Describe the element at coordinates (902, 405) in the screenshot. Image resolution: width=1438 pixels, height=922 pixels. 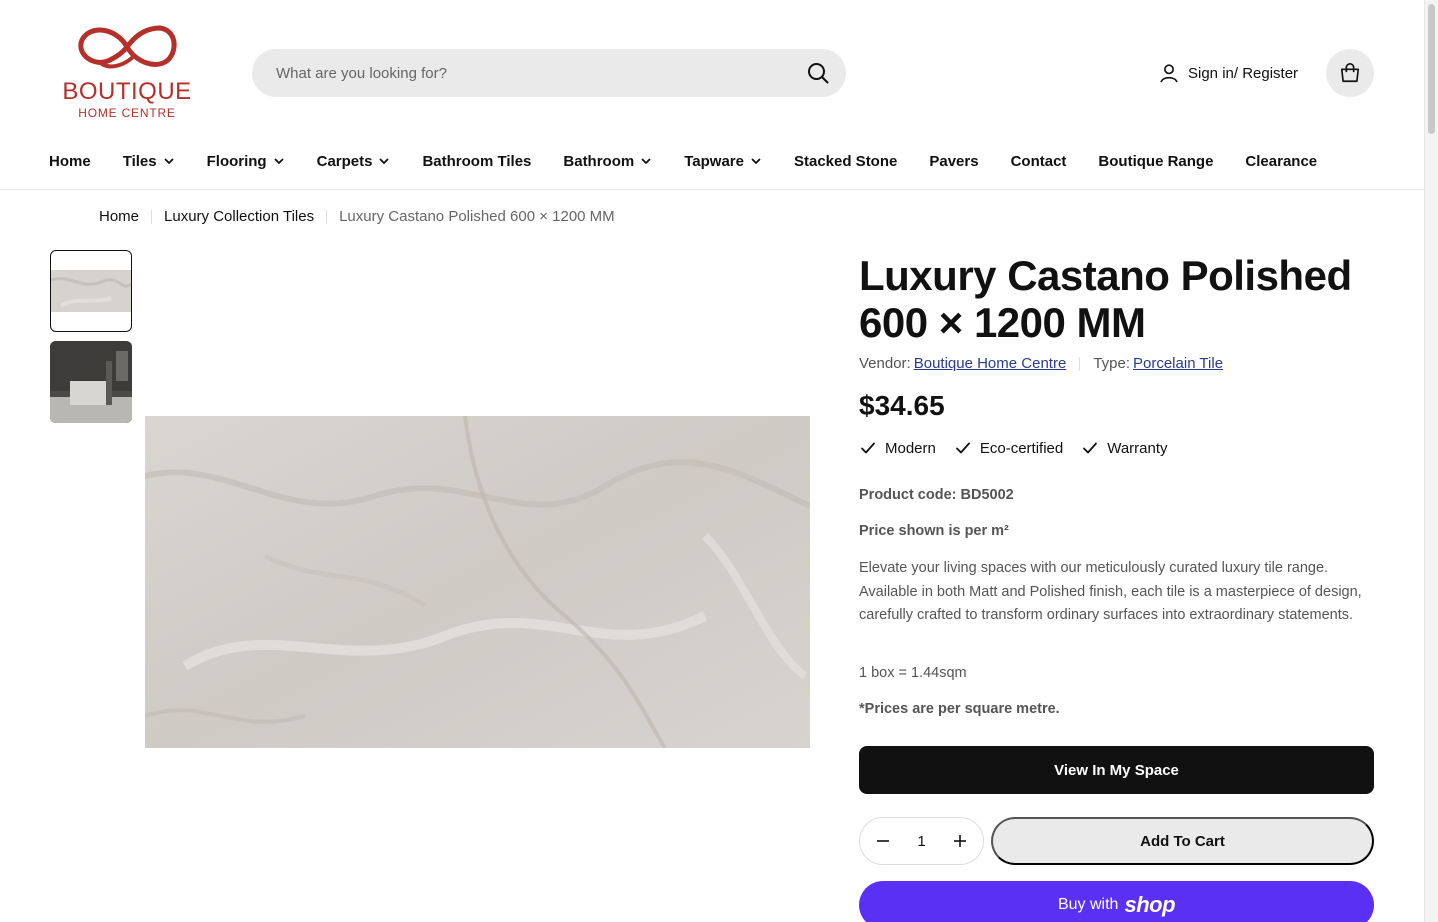
I see `product-price: $34.65` at that location.